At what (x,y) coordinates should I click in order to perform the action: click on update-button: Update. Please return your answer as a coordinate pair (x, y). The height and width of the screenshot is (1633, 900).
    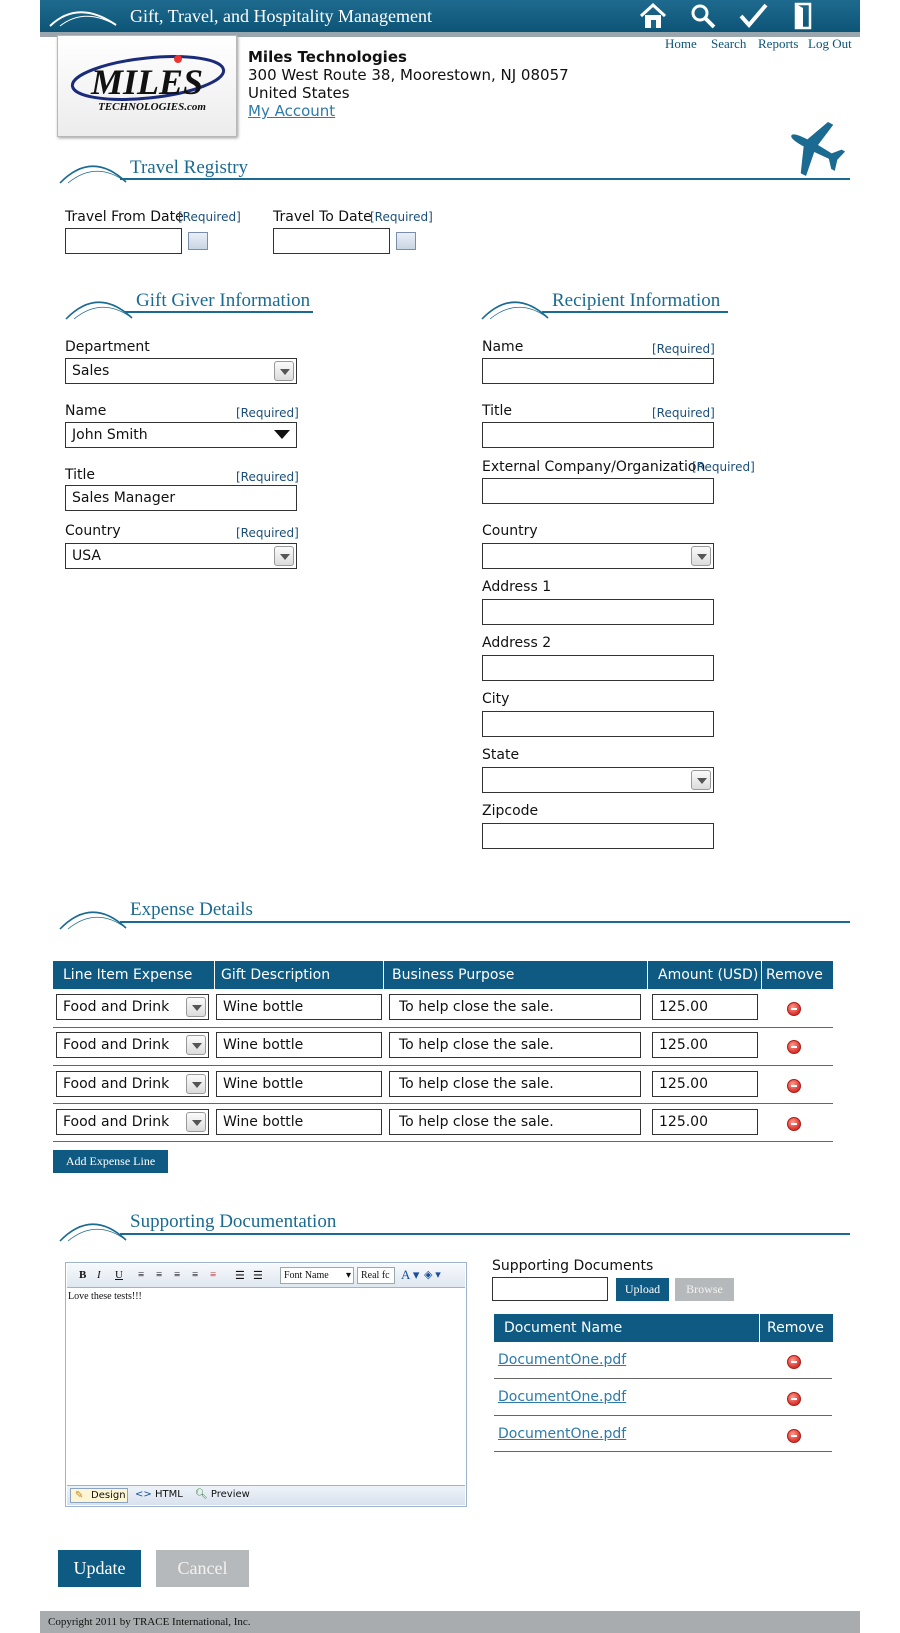
    Looking at the image, I should click on (99, 1568).